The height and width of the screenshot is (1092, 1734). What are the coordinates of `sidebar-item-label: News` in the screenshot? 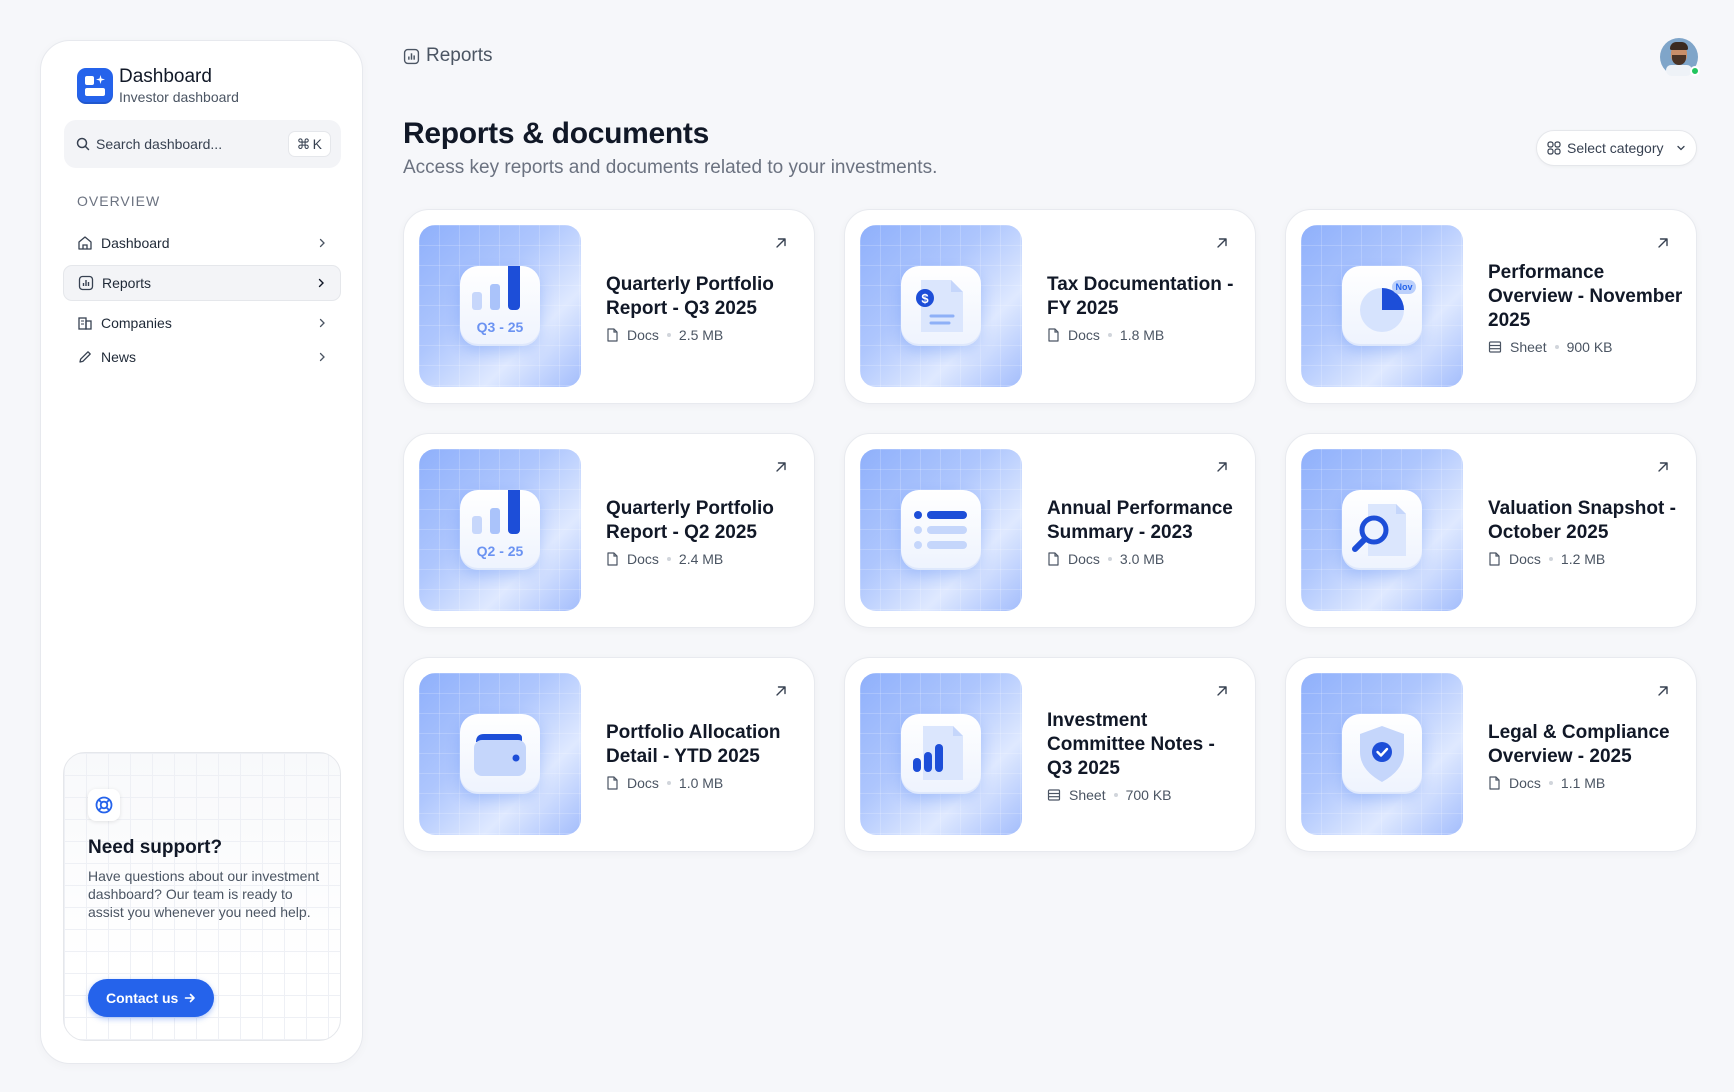 It's located at (119, 357).